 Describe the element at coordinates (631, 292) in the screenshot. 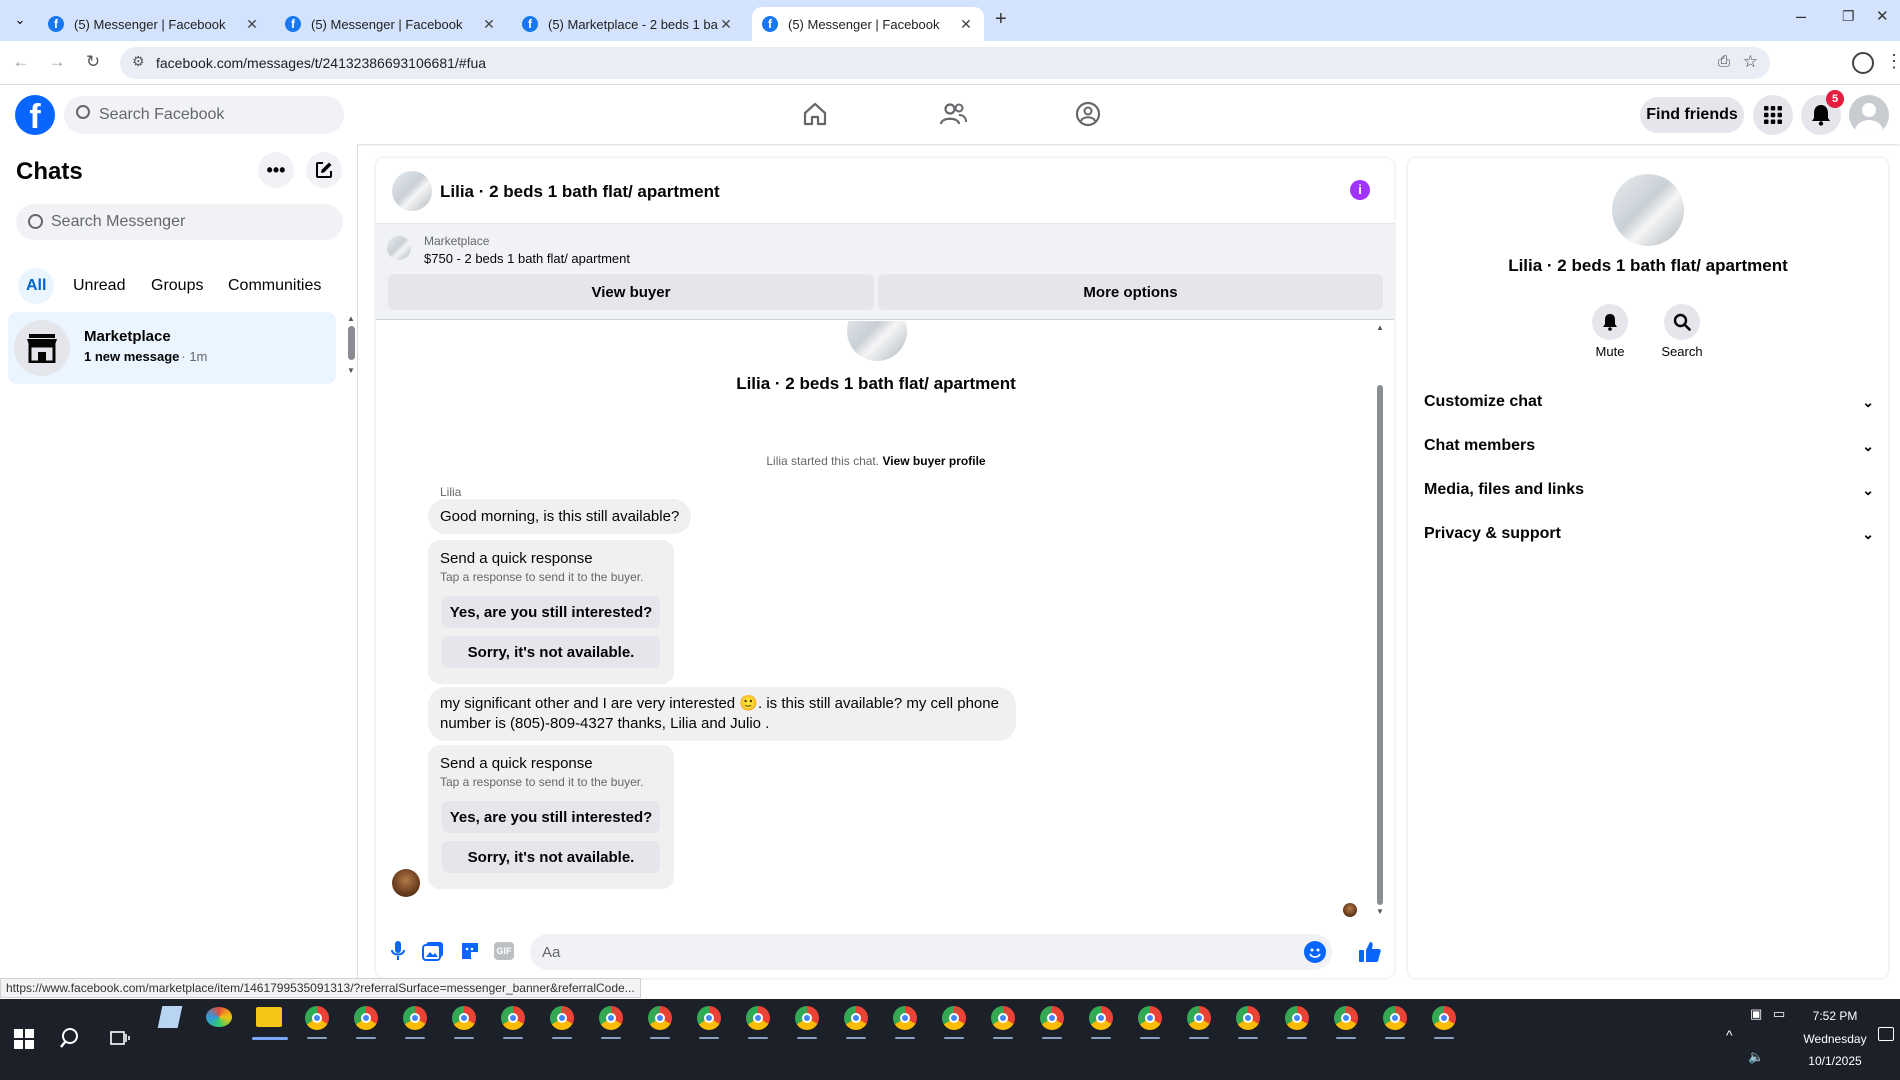

I see `view-buyer-button: View buyer` at that location.